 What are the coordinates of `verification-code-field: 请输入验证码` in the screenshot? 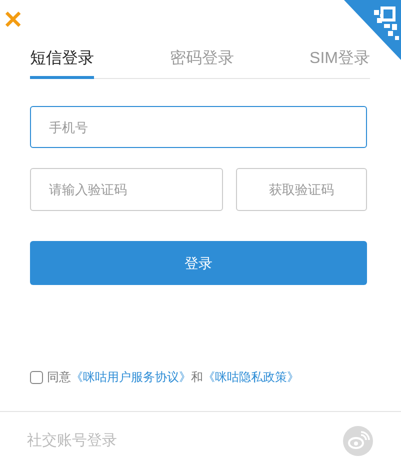 It's located at (126, 189).